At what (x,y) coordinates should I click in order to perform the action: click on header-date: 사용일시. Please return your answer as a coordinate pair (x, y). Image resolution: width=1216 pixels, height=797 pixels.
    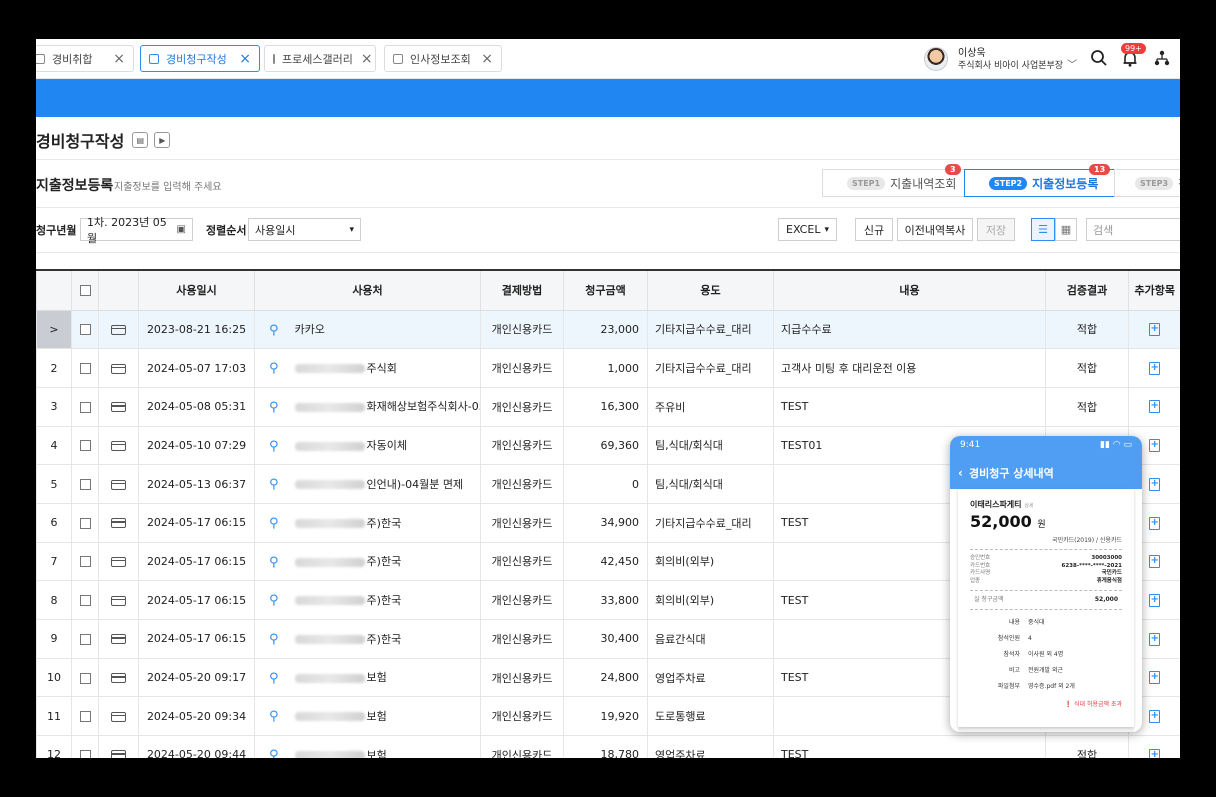
    Looking at the image, I should click on (196, 290).